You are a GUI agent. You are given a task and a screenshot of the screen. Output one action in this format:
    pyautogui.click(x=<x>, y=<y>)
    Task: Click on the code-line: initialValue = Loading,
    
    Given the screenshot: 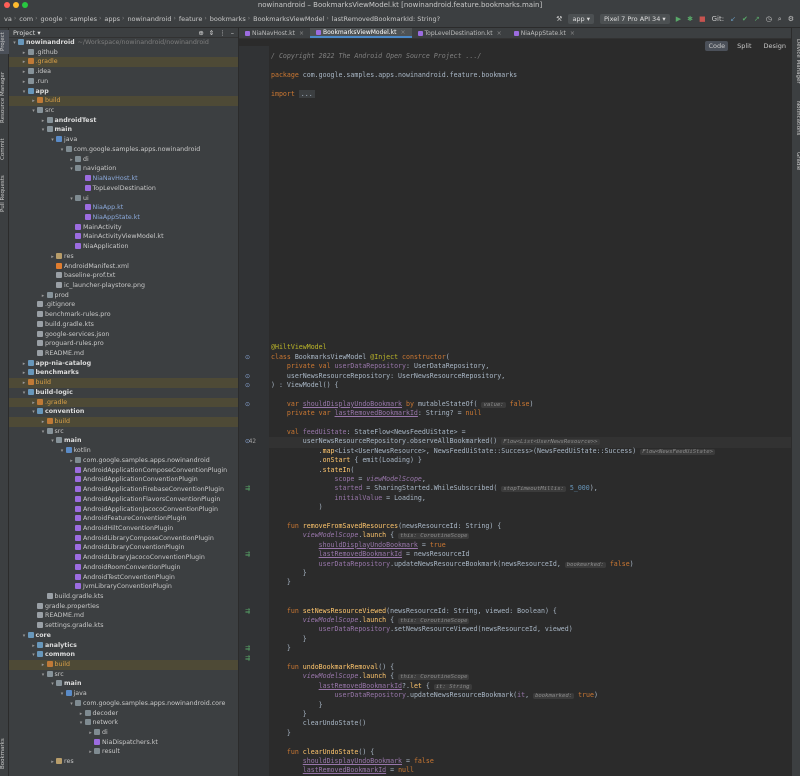 What is the action you would take?
    pyautogui.click(x=348, y=498)
    